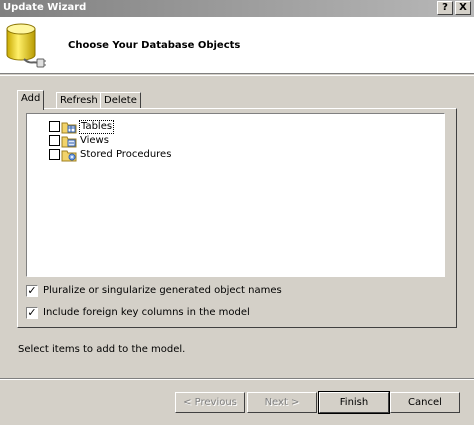 The height and width of the screenshot is (425, 474). Describe the element at coordinates (237, 8) in the screenshot. I see `title-bar: Update Wizard ? X` at that location.